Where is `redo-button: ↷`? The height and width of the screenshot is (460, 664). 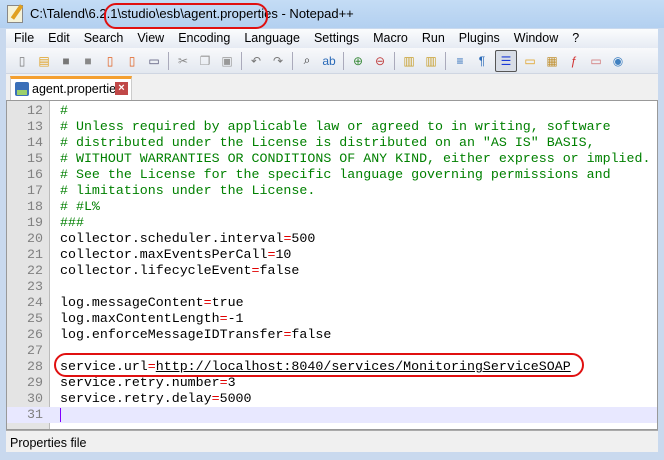 redo-button: ↷ is located at coordinates (278, 61).